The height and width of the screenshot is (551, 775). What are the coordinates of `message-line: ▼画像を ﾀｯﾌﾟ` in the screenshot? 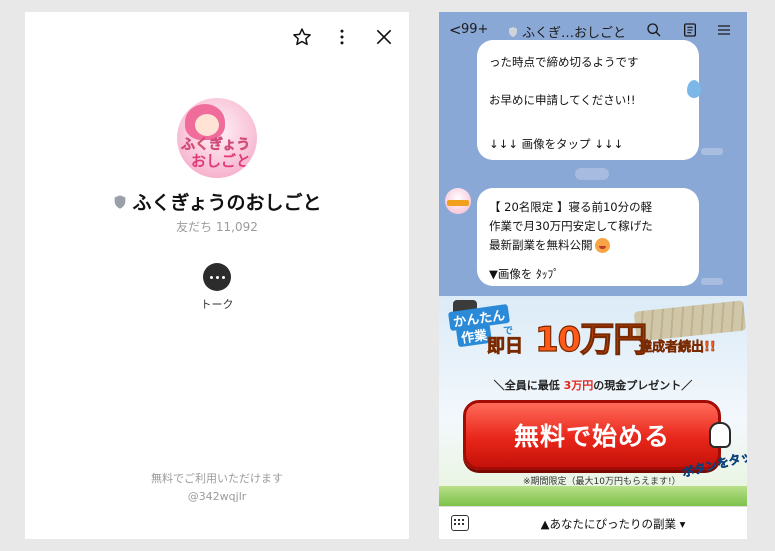 It's located at (524, 274).